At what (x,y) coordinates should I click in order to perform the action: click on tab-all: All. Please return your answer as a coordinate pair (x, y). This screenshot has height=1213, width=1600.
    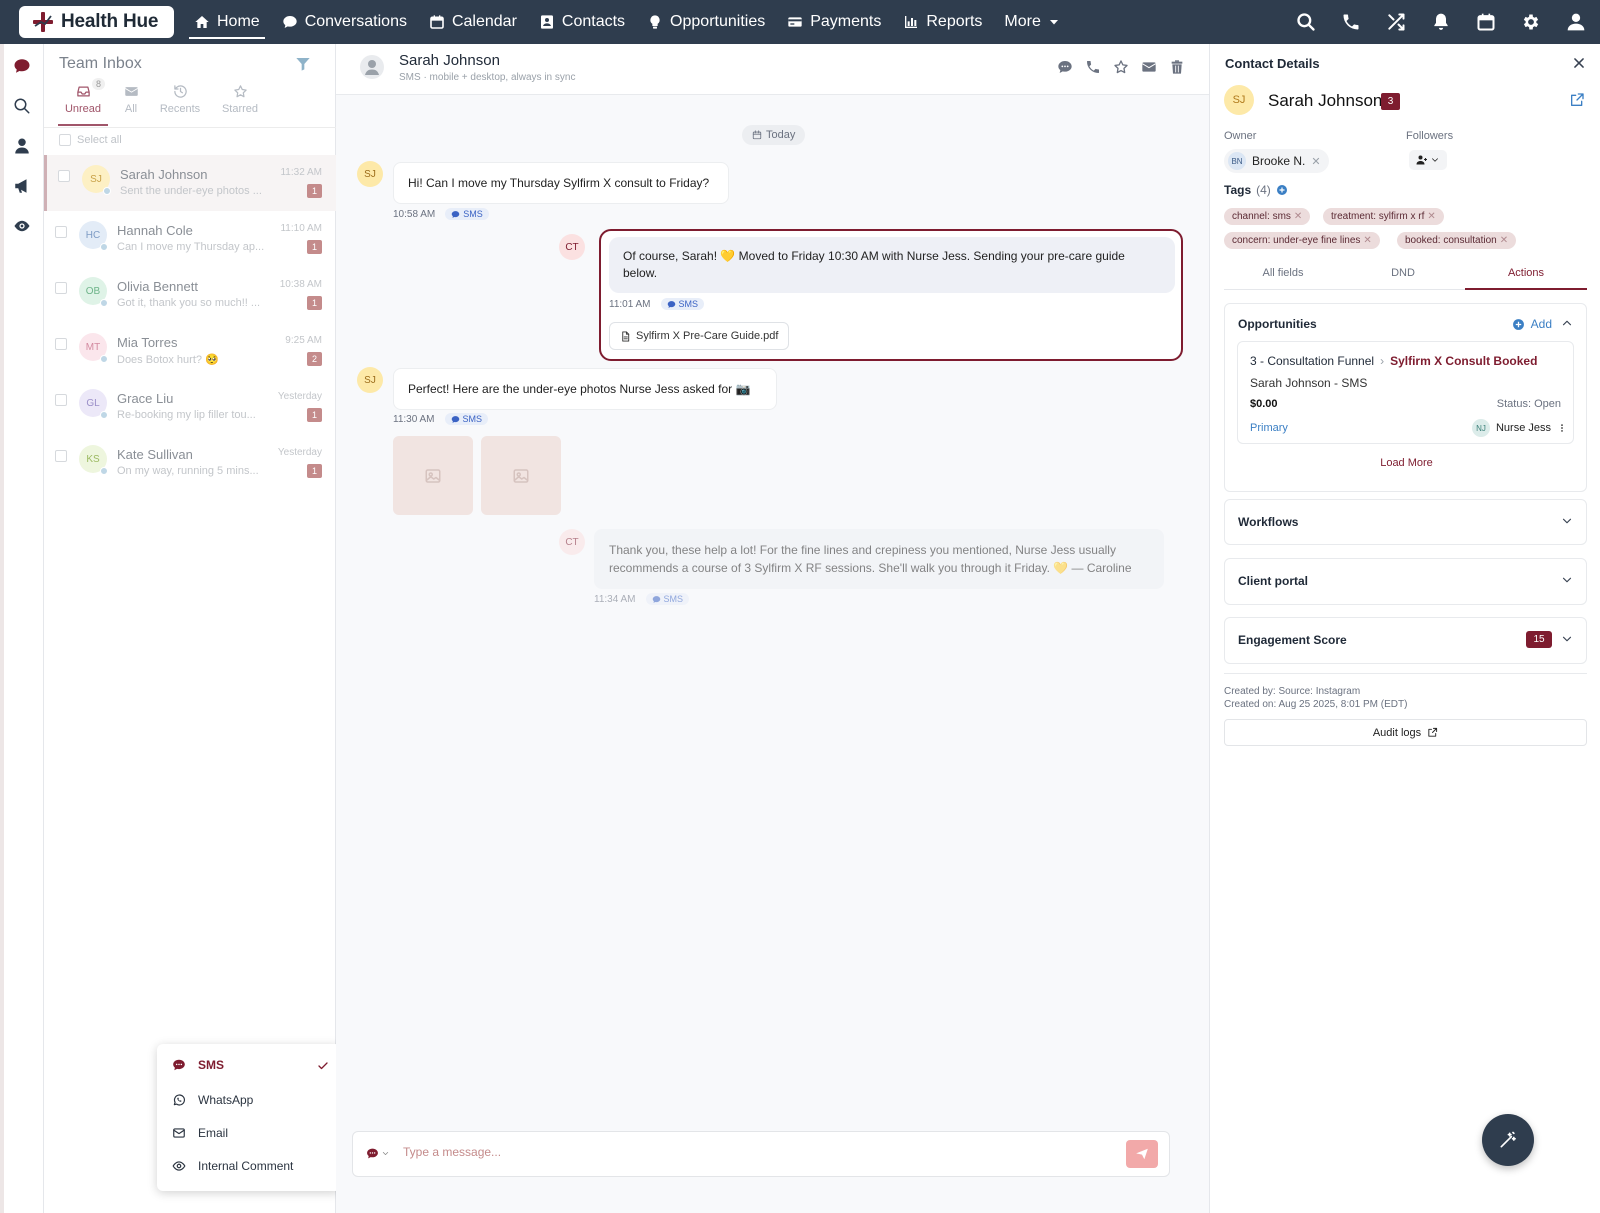
    Looking at the image, I should click on (131, 99).